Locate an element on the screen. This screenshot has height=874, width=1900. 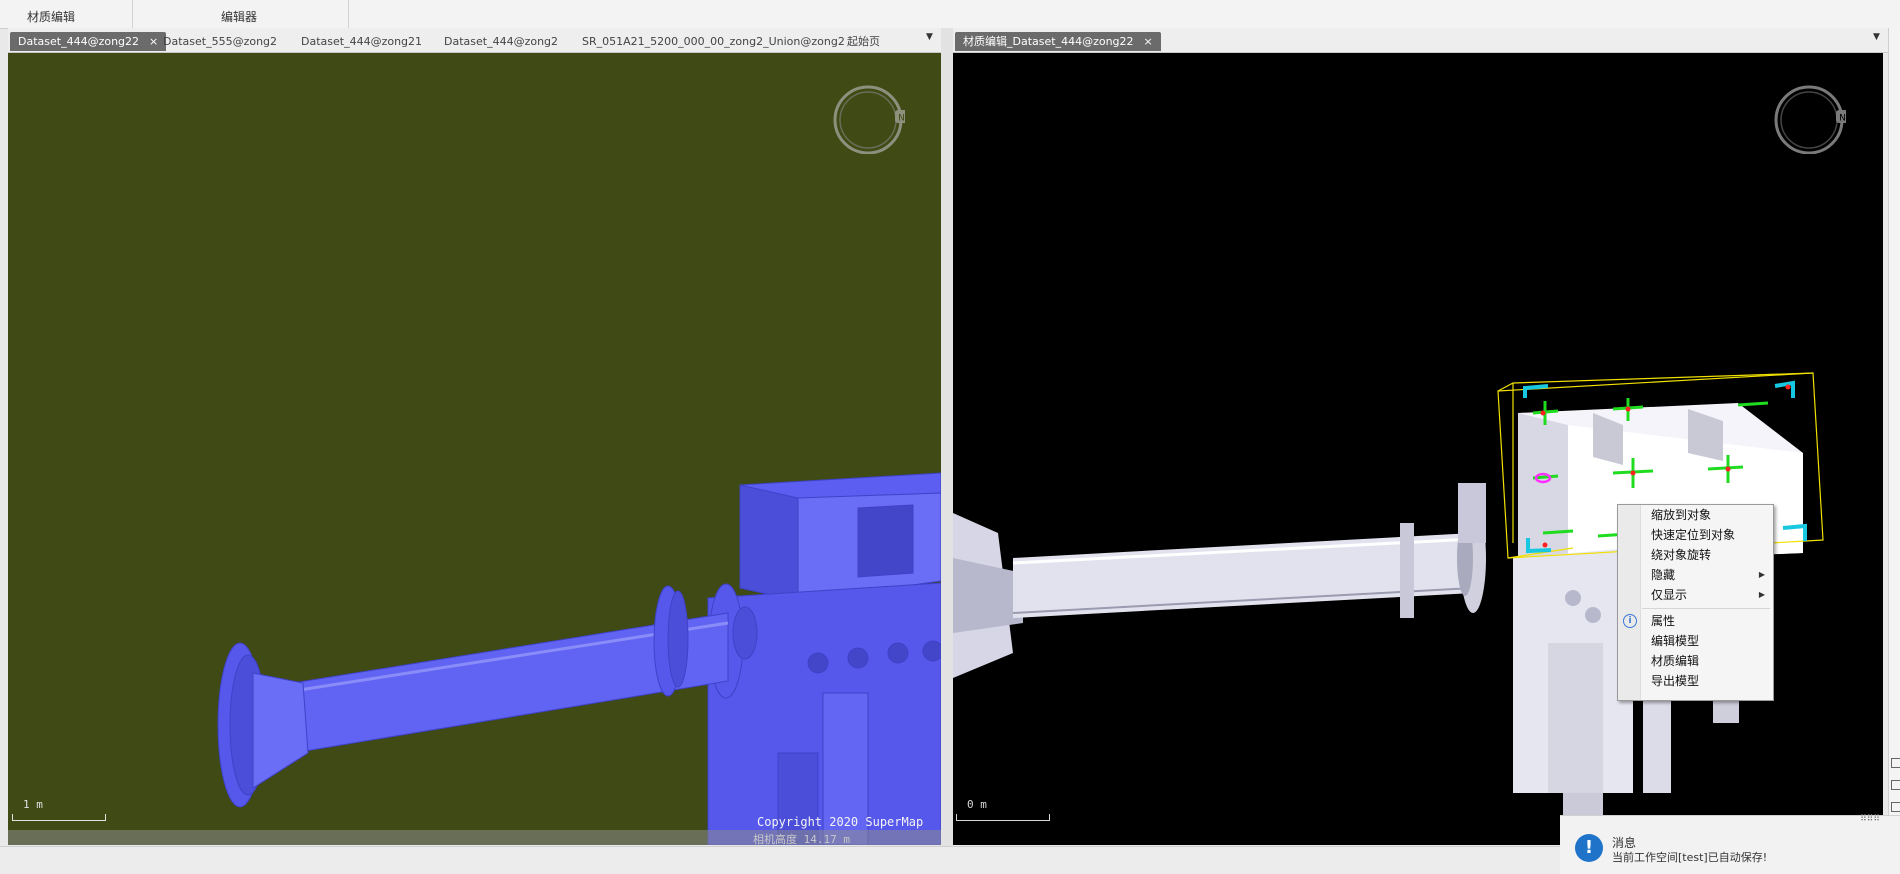
tab-material-edit-dataset: 材质编辑_Dataset_444@zong22 × is located at coordinates (1058, 41).